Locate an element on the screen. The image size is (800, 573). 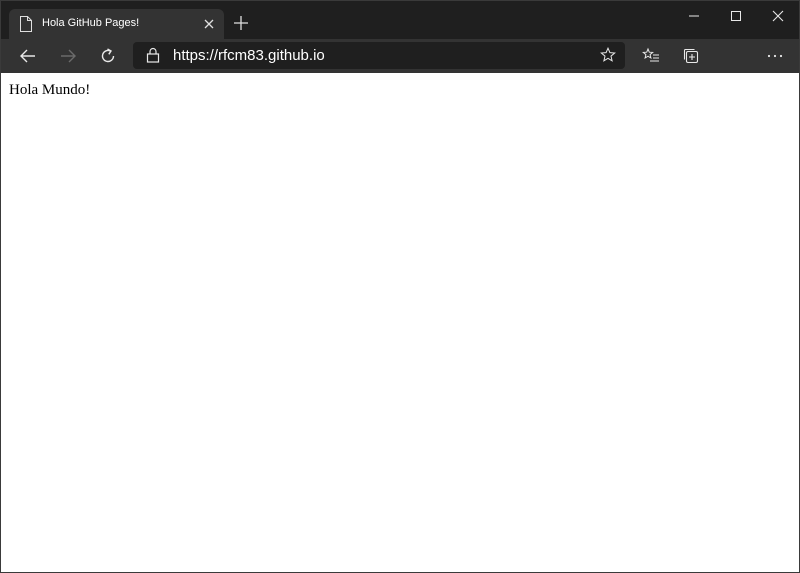
close-window-button is located at coordinates (778, 16).